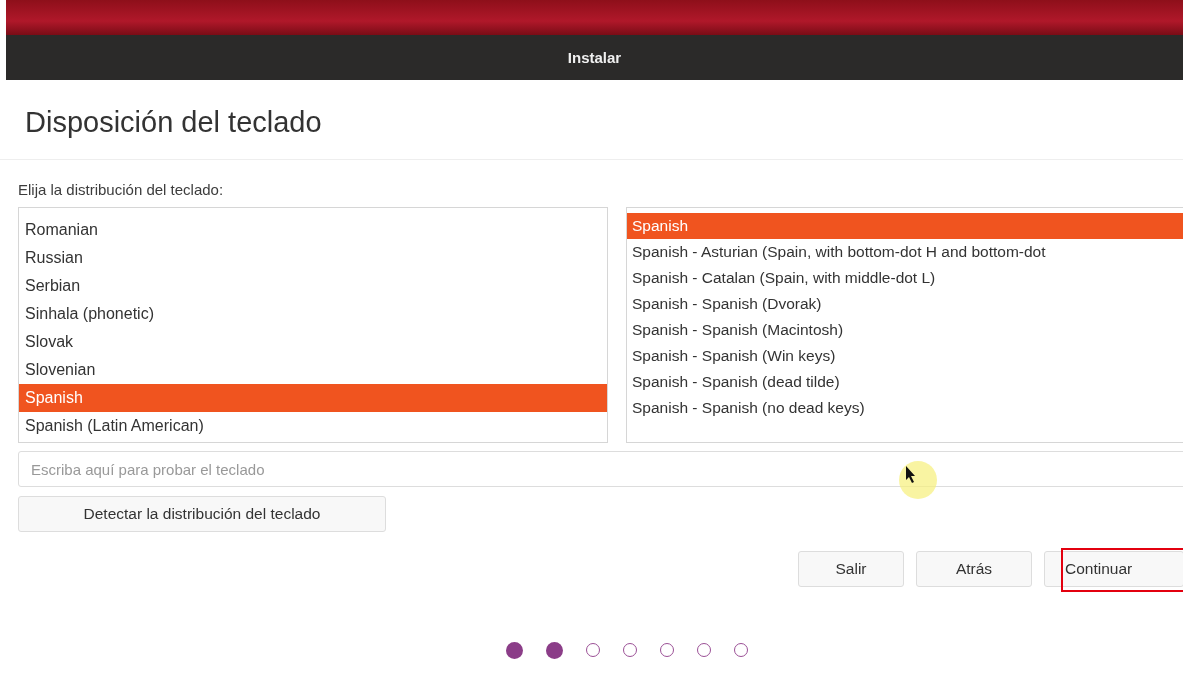  I want to click on mouse-pointer-icon, so click(918, 480).